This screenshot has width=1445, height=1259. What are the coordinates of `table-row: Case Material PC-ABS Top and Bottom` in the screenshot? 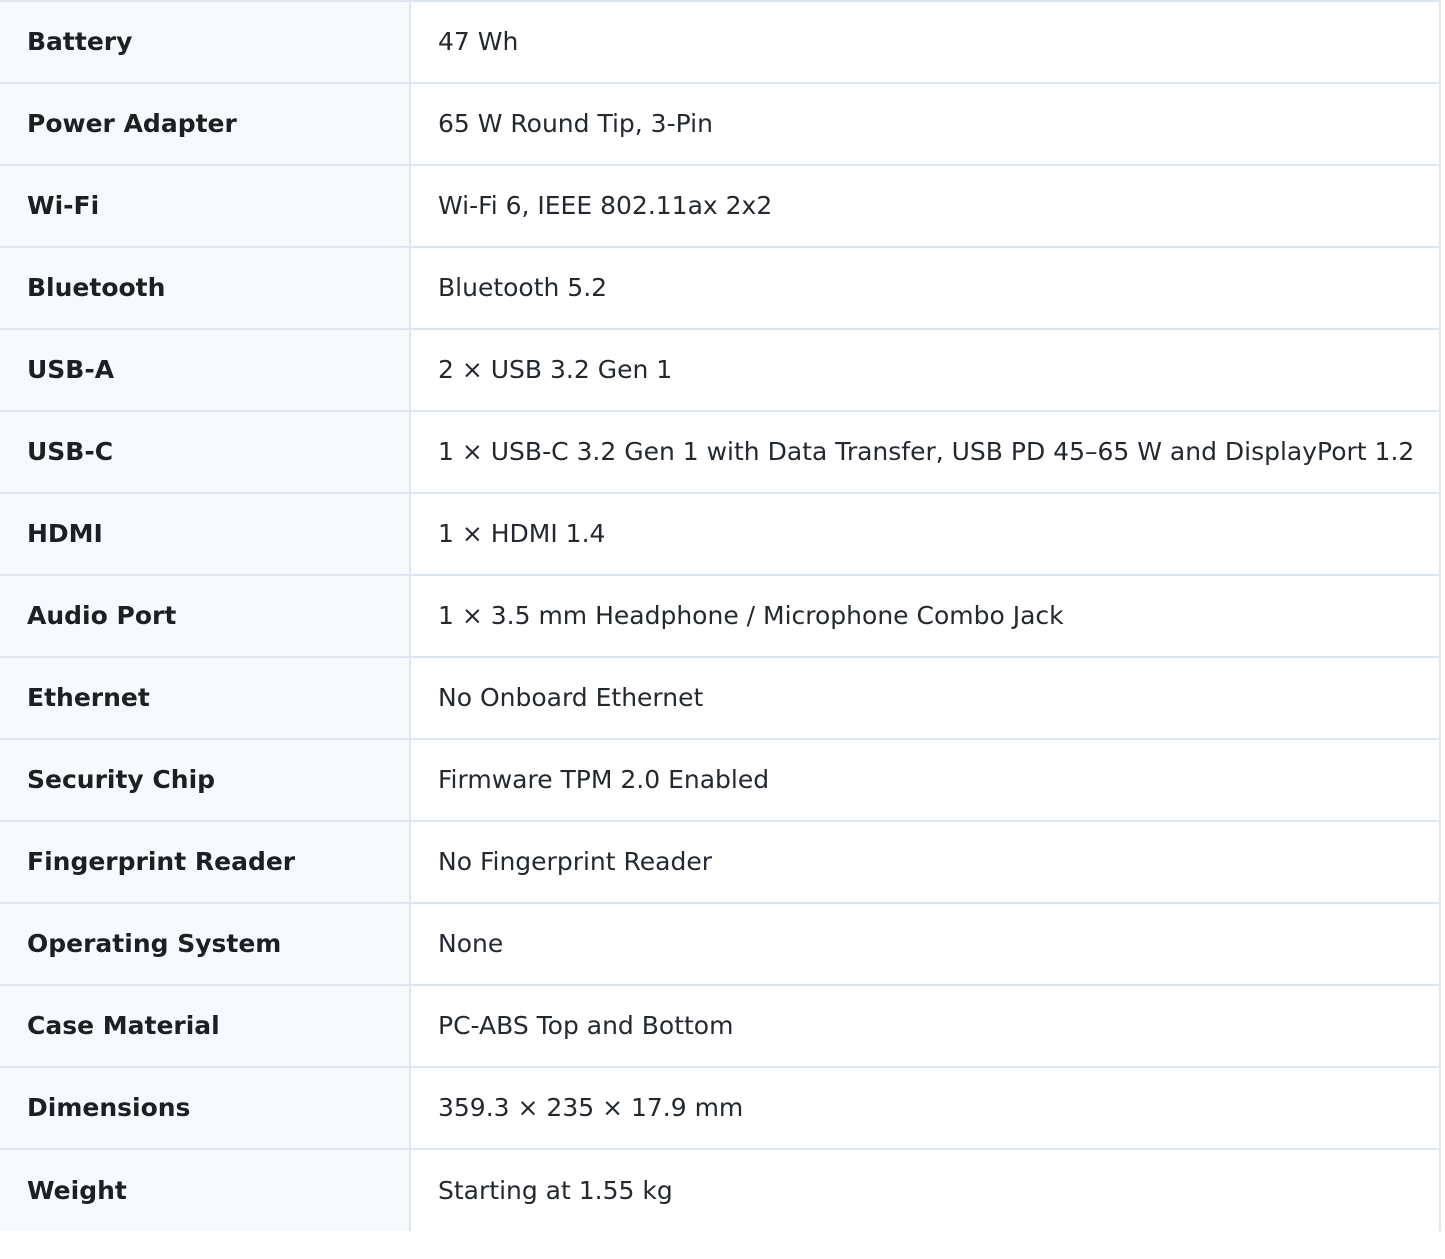 It's located at (720, 1025).